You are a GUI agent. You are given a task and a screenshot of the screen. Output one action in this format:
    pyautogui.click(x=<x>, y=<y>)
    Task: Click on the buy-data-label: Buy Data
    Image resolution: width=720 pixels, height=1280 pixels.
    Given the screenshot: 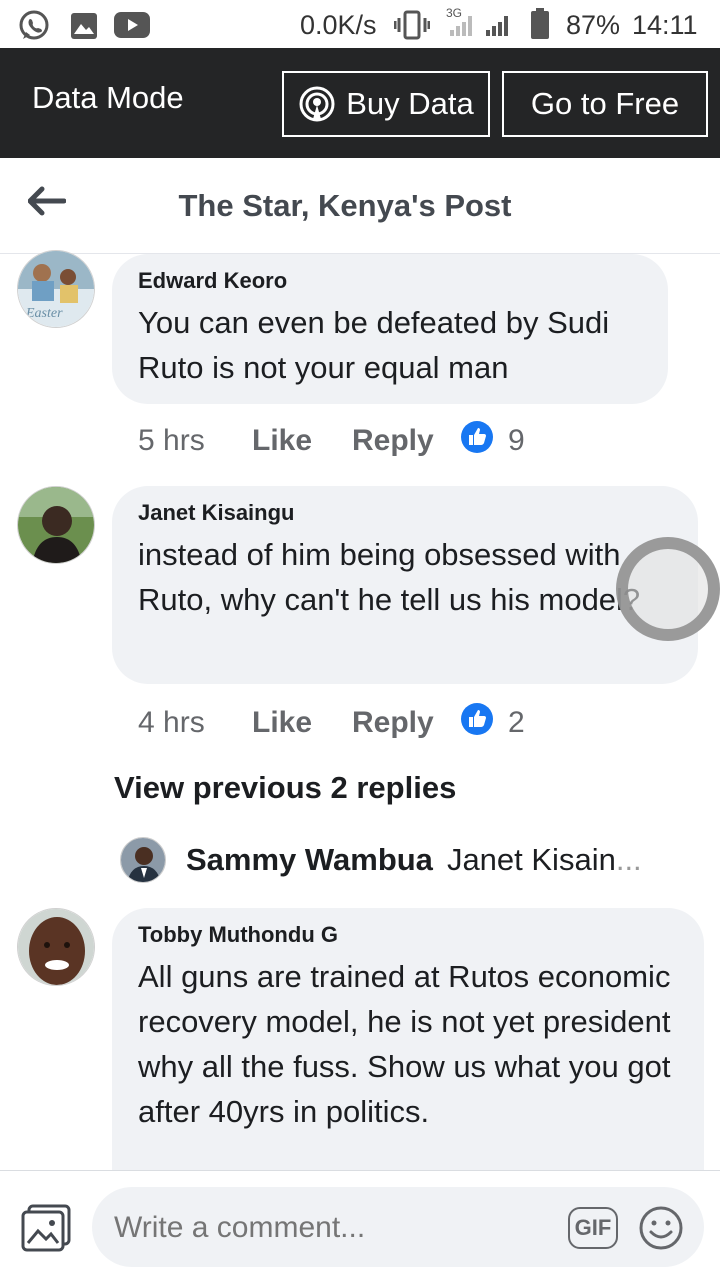 What is the action you would take?
    pyautogui.click(x=410, y=103)
    